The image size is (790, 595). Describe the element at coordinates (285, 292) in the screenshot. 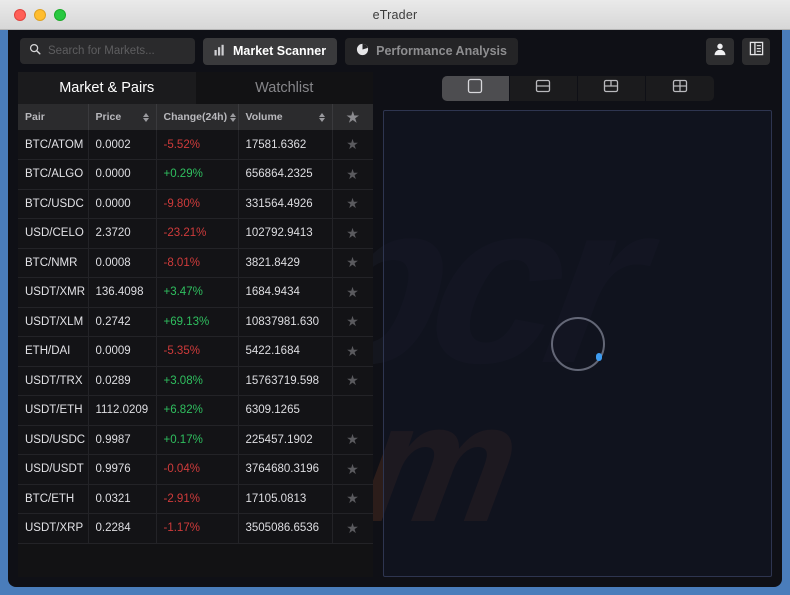

I see `cell-volume: 1684.9434` at that location.